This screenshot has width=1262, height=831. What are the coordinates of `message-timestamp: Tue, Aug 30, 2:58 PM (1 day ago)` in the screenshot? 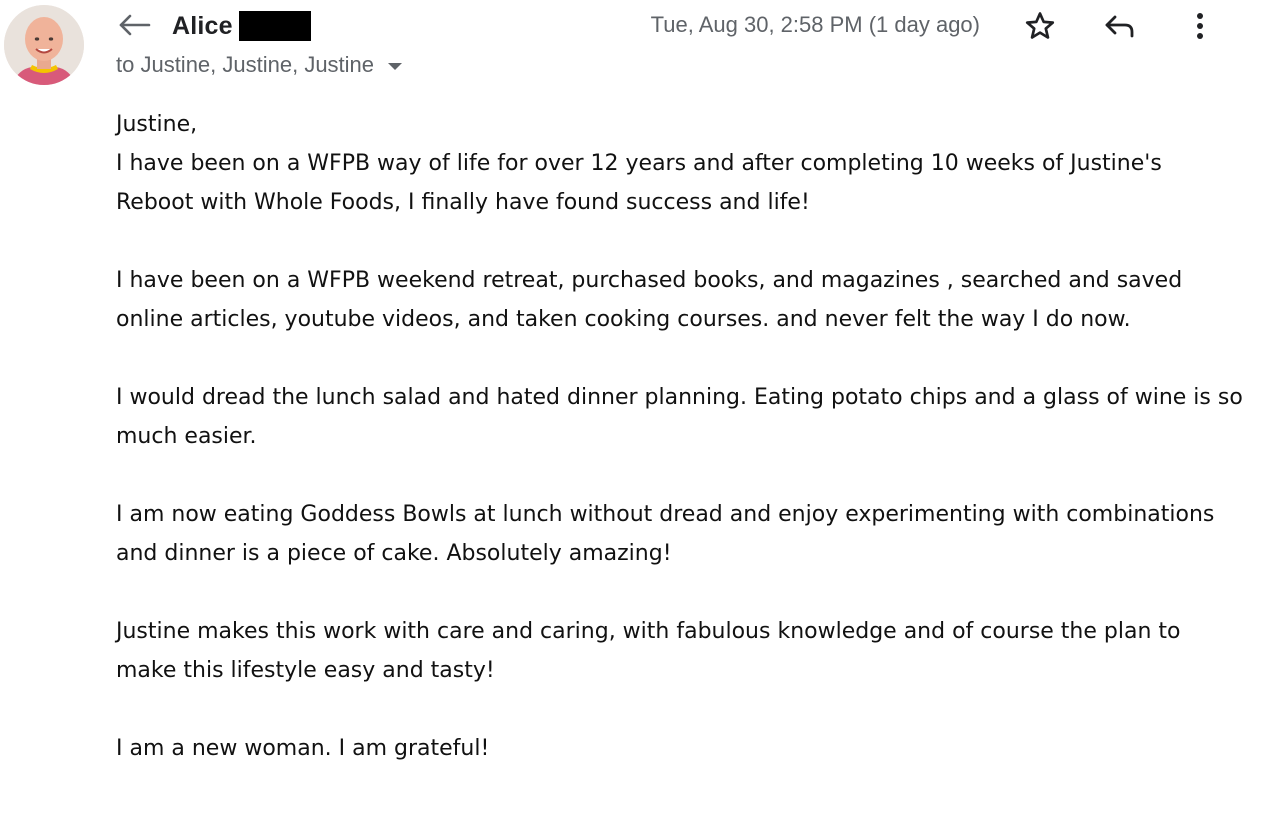 It's located at (815, 24).